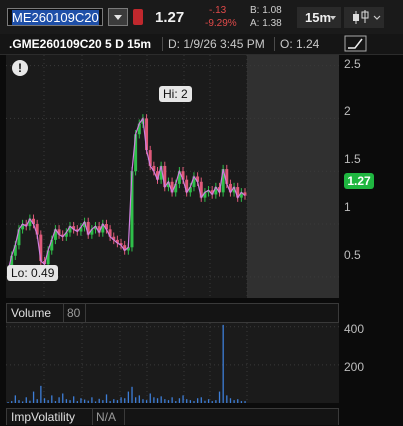 The width and height of the screenshot is (403, 426). I want to click on iv-header: ImpVolatility N/A, so click(172, 416).